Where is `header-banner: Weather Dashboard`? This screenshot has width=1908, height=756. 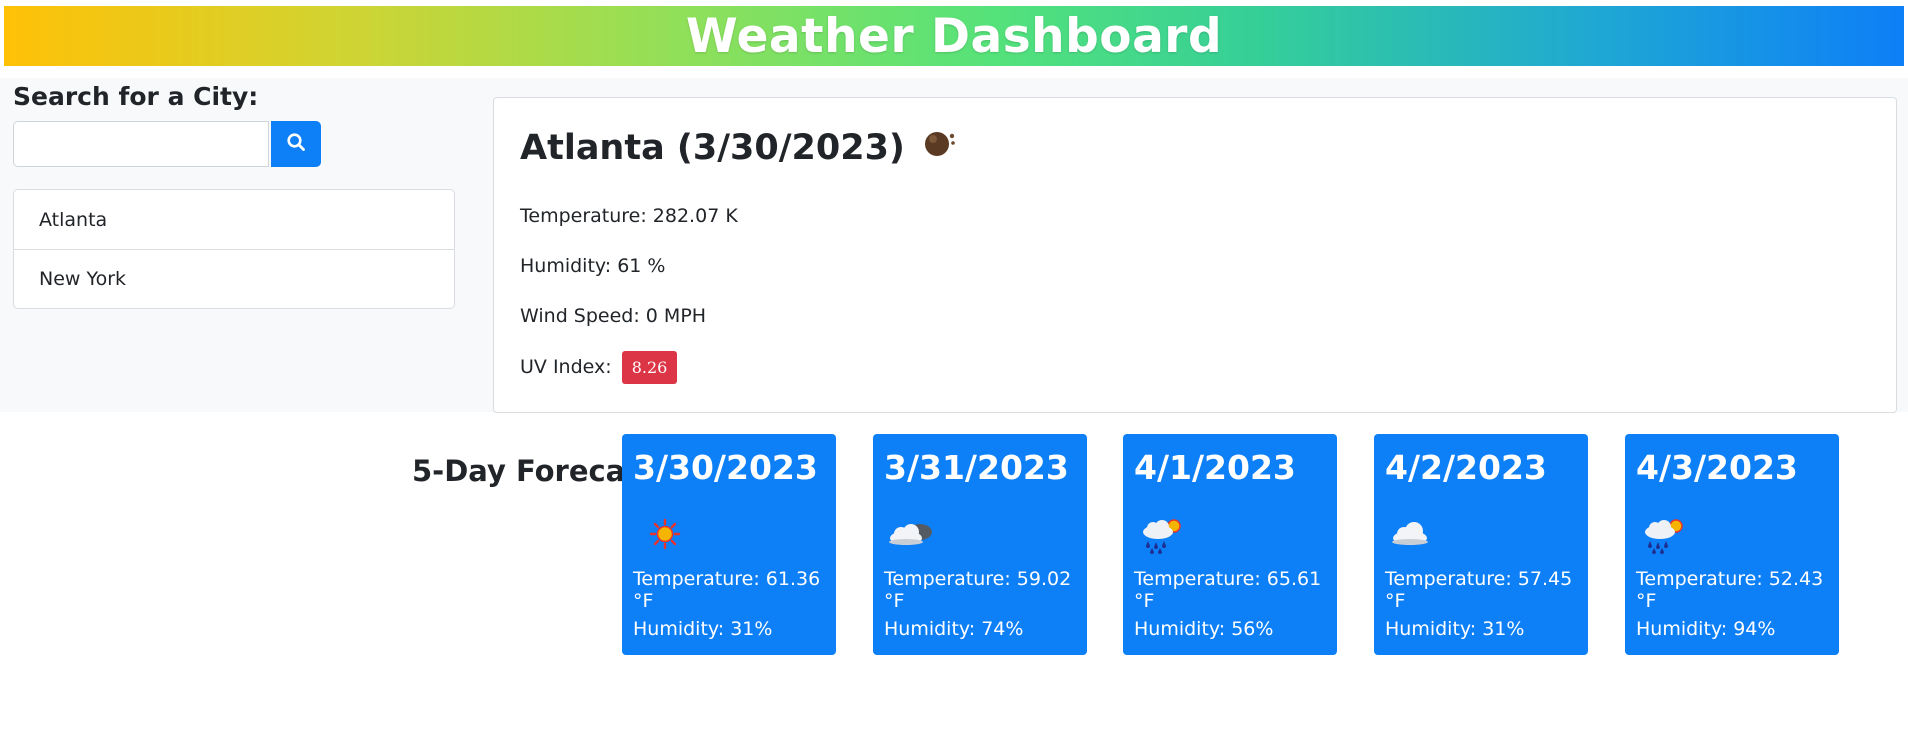
header-banner: Weather Dashboard is located at coordinates (954, 36).